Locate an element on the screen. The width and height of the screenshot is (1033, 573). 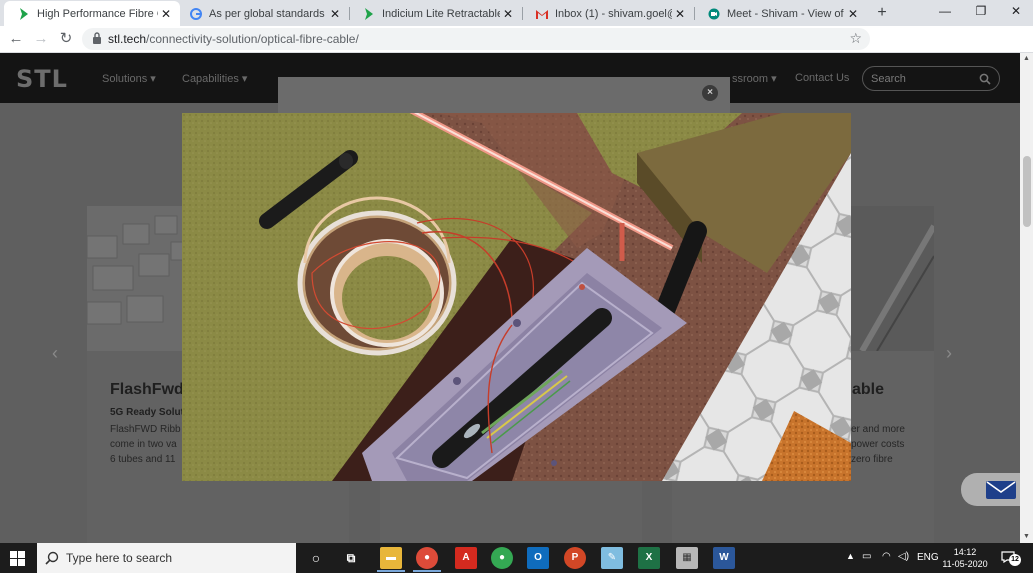
tab-google-meet: Meet - Shivam - View of the b ✕ is located at coordinates (780, 13).